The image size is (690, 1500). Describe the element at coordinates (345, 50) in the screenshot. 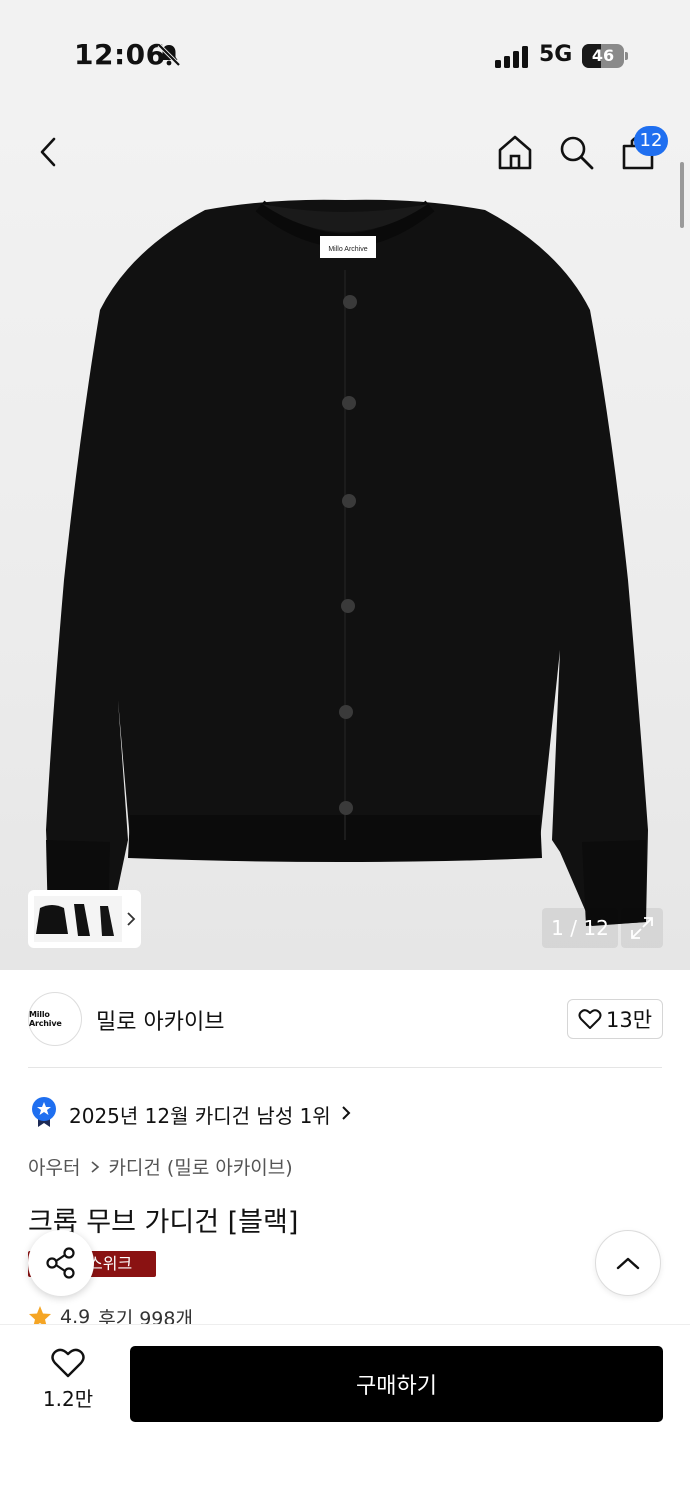

I see `status-bar: 12:06 5G 46` at that location.